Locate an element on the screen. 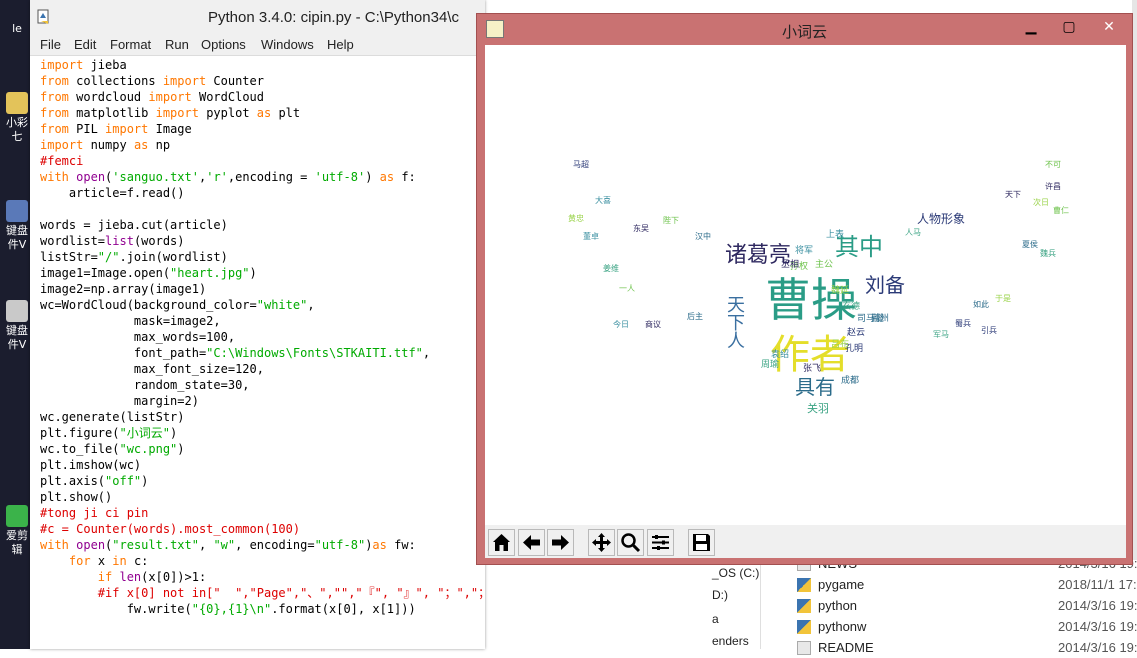  code-token: wordcloud is located at coordinates (108, 97).